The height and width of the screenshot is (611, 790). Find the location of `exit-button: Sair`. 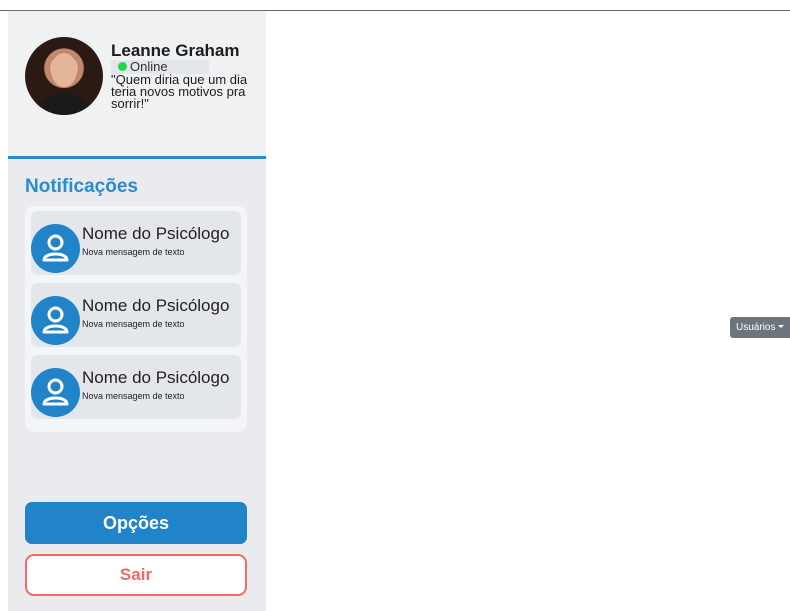

exit-button: Sair is located at coordinates (136, 575).